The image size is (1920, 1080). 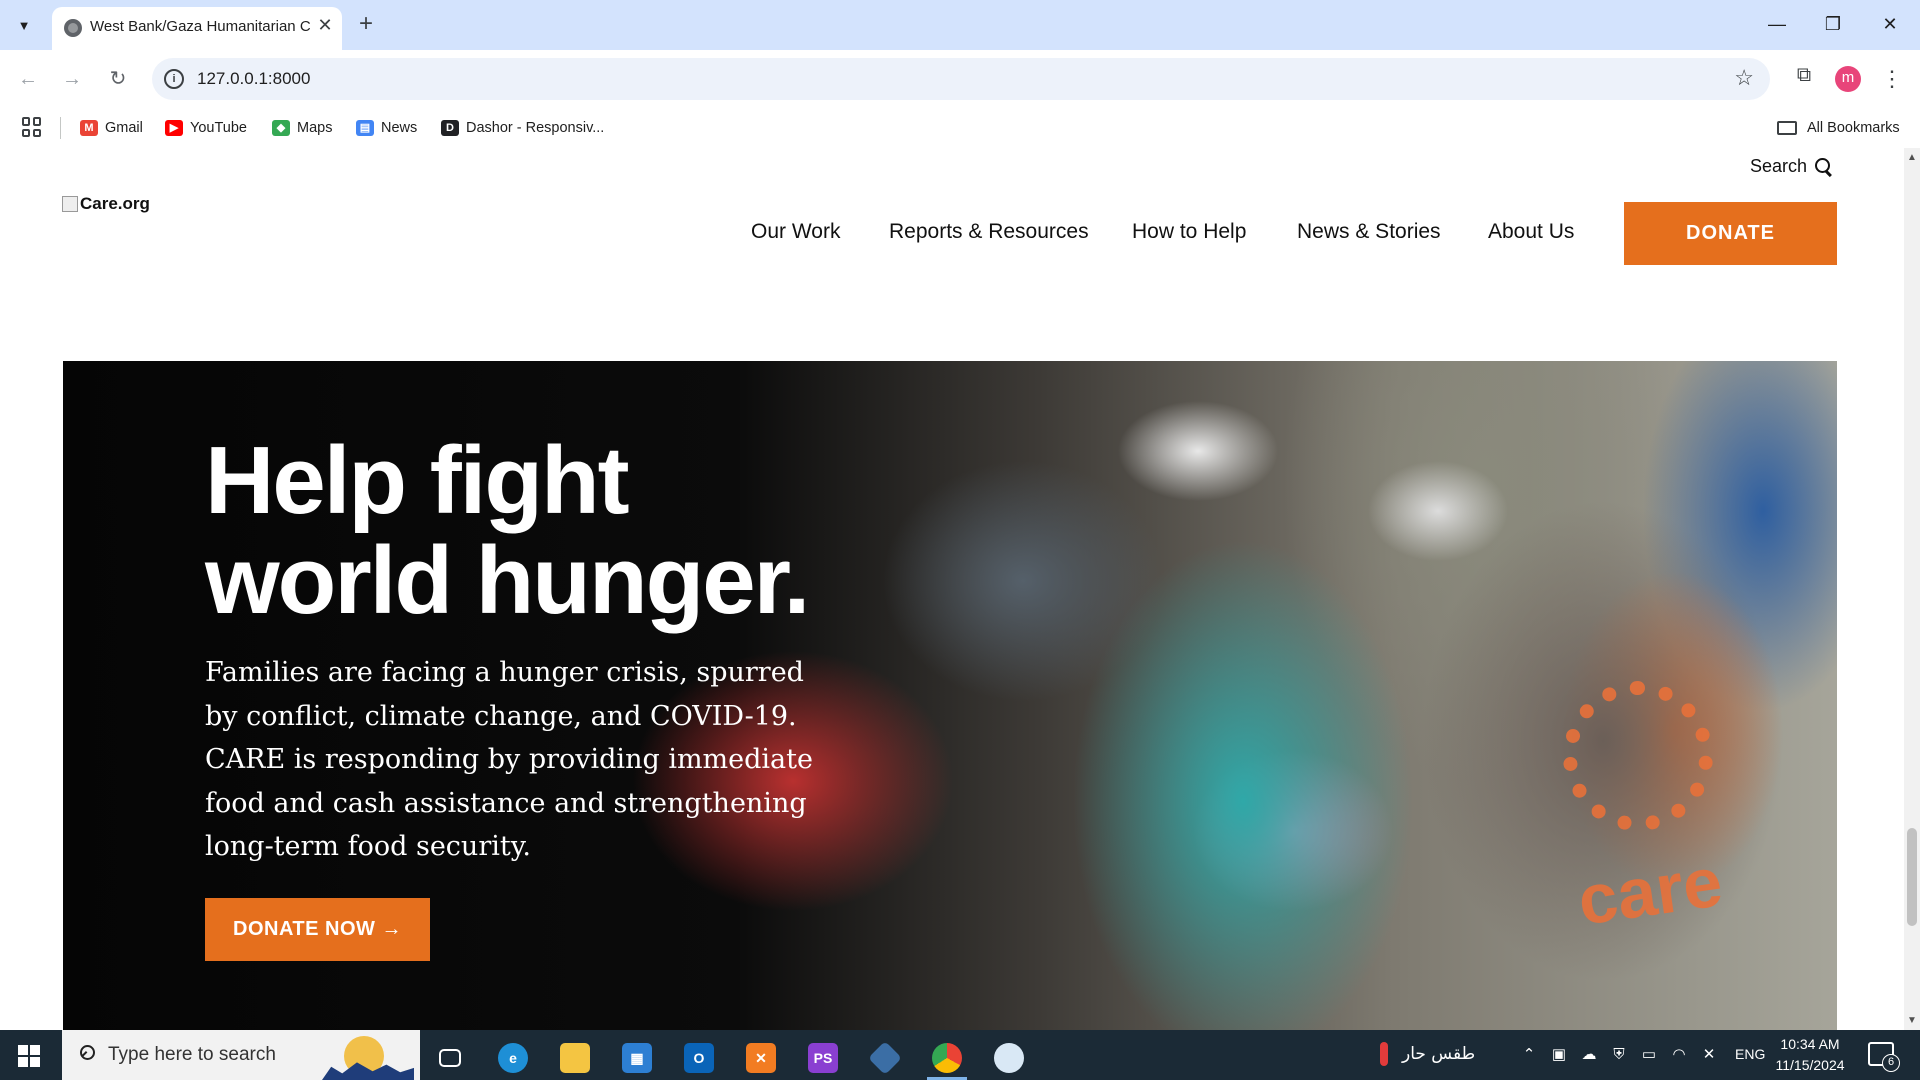 What do you see at coordinates (513, 1058) in the screenshot?
I see `edge-icon: e` at bounding box center [513, 1058].